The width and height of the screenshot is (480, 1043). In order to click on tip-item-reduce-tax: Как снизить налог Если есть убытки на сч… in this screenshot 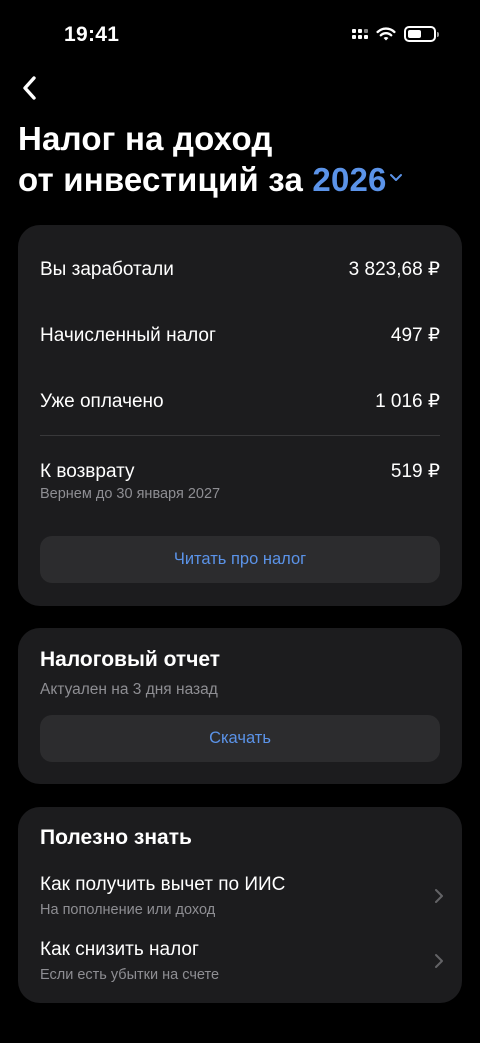, I will do `click(240, 967)`.